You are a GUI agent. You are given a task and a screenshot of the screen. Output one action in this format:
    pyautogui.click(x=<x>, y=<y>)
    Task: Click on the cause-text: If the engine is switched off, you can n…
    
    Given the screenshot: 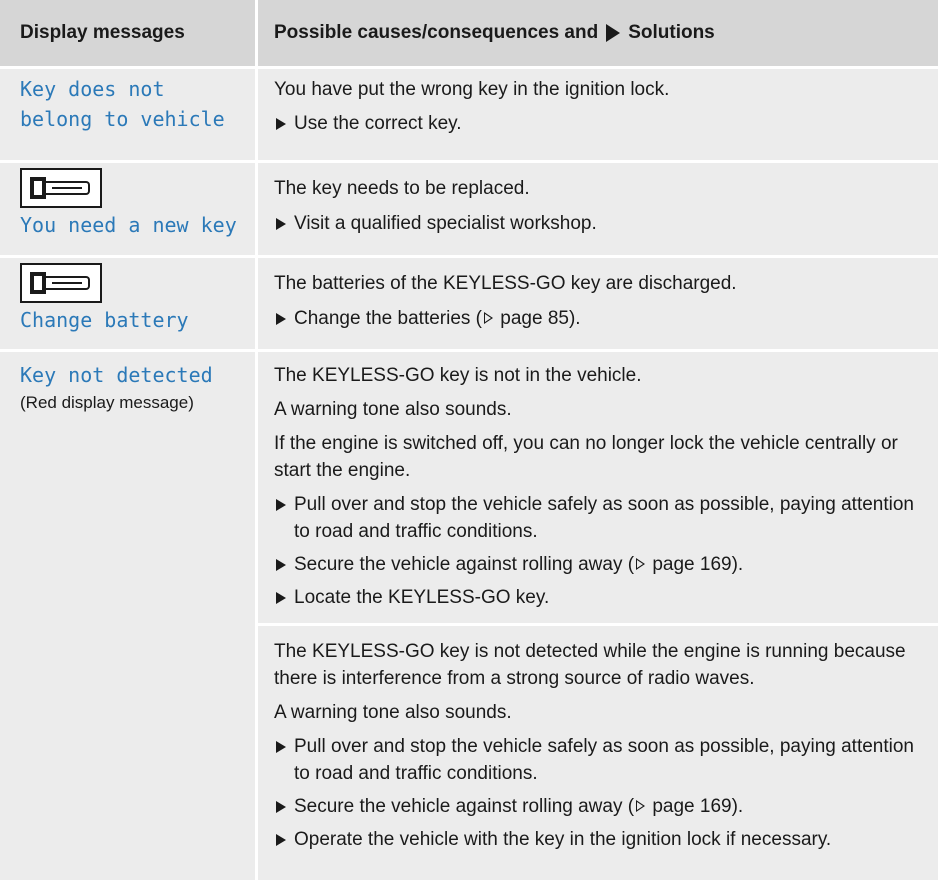 What is the action you would take?
    pyautogui.click(x=586, y=457)
    